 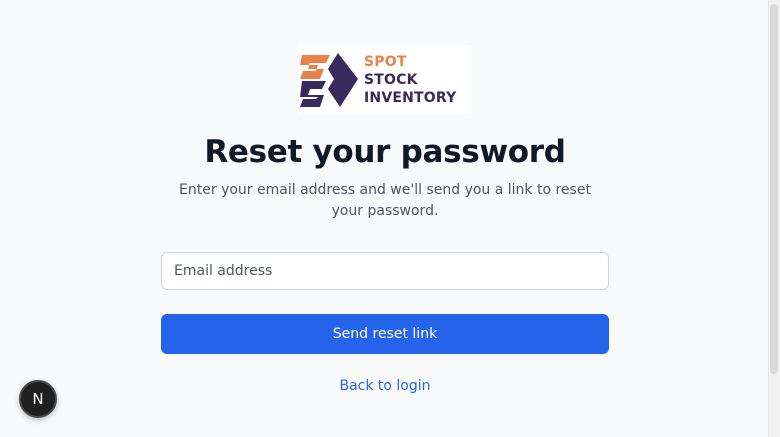 What do you see at coordinates (385, 152) in the screenshot?
I see `page-title: Reset your password` at bounding box center [385, 152].